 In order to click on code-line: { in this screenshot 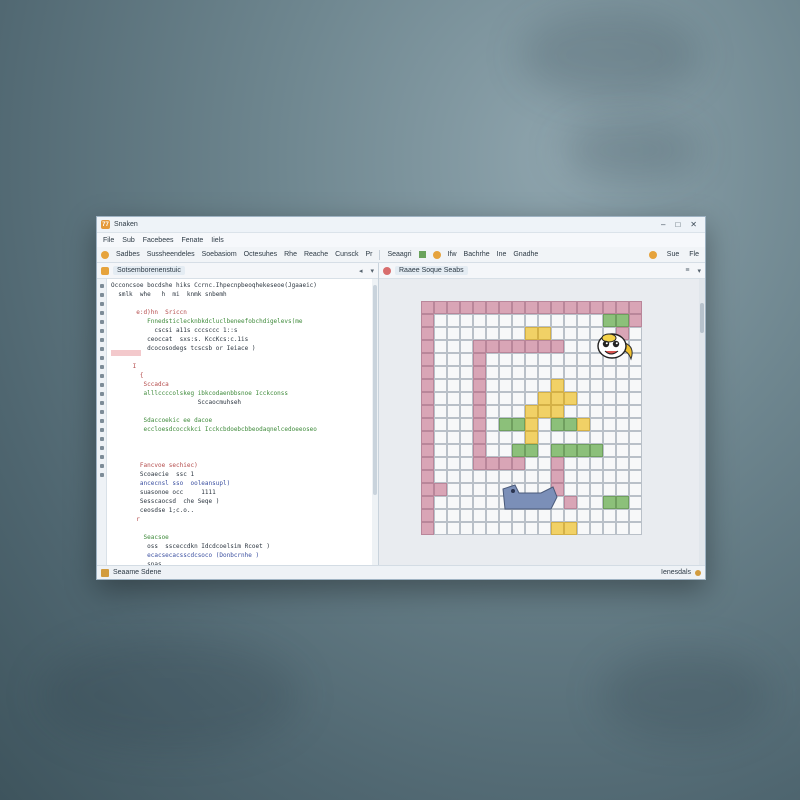, I will do `click(240, 375)`.